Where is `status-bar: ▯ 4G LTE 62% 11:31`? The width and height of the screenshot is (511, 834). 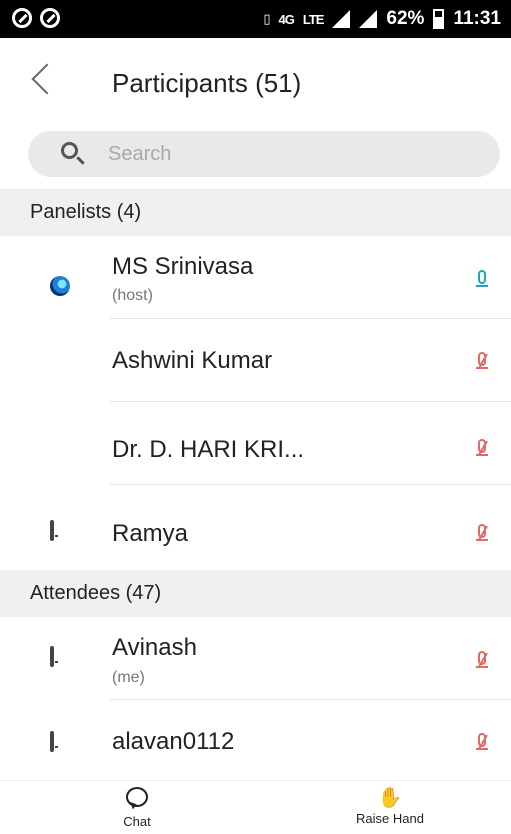 status-bar: ▯ 4G LTE 62% 11:31 is located at coordinates (255, 19).